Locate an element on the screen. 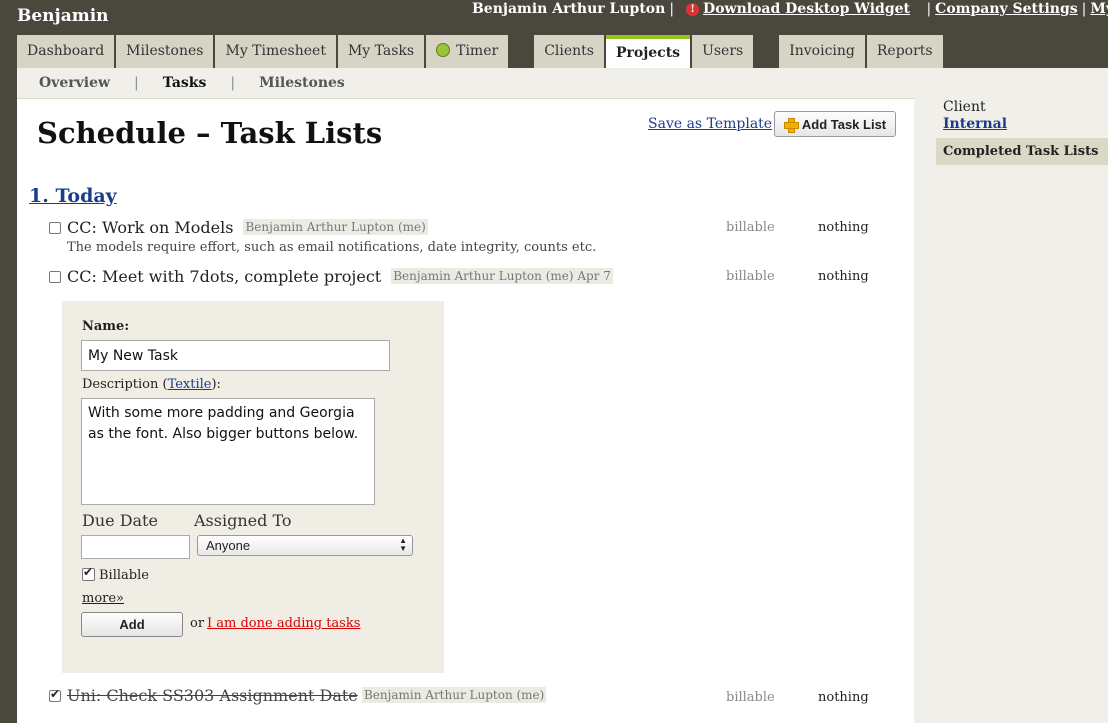 This screenshot has height=723, width=1108. description-label-prefix: Description ( is located at coordinates (125, 384).